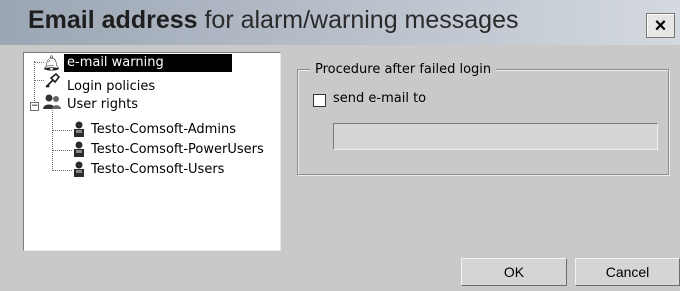 The width and height of the screenshot is (680, 291). I want to click on tree-item-label: e-mail warning, so click(148, 63).